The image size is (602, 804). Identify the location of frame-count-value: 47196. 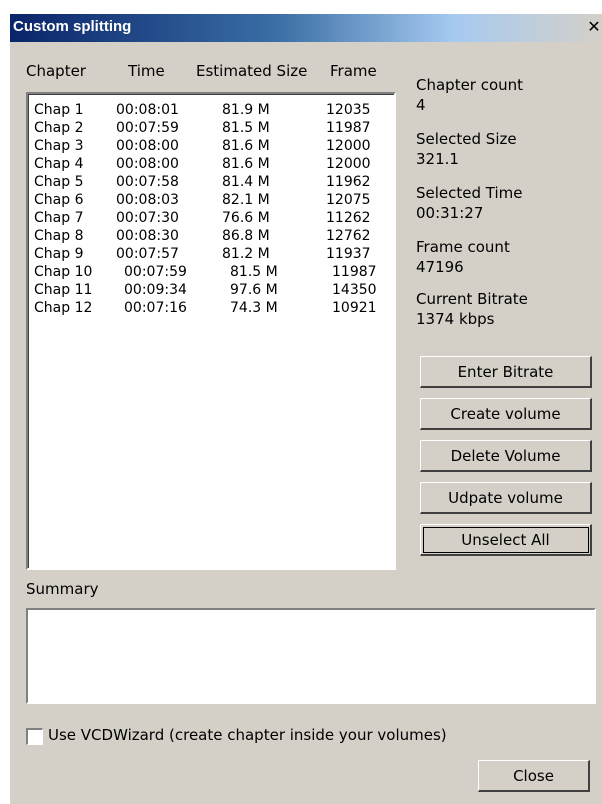
(440, 267).